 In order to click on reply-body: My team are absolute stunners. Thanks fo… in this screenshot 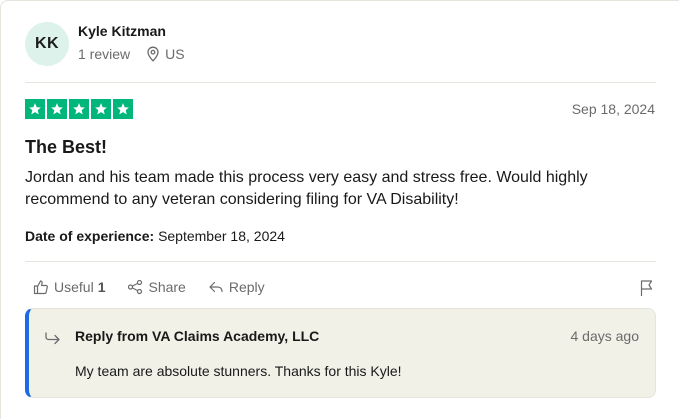, I will do `click(238, 371)`.